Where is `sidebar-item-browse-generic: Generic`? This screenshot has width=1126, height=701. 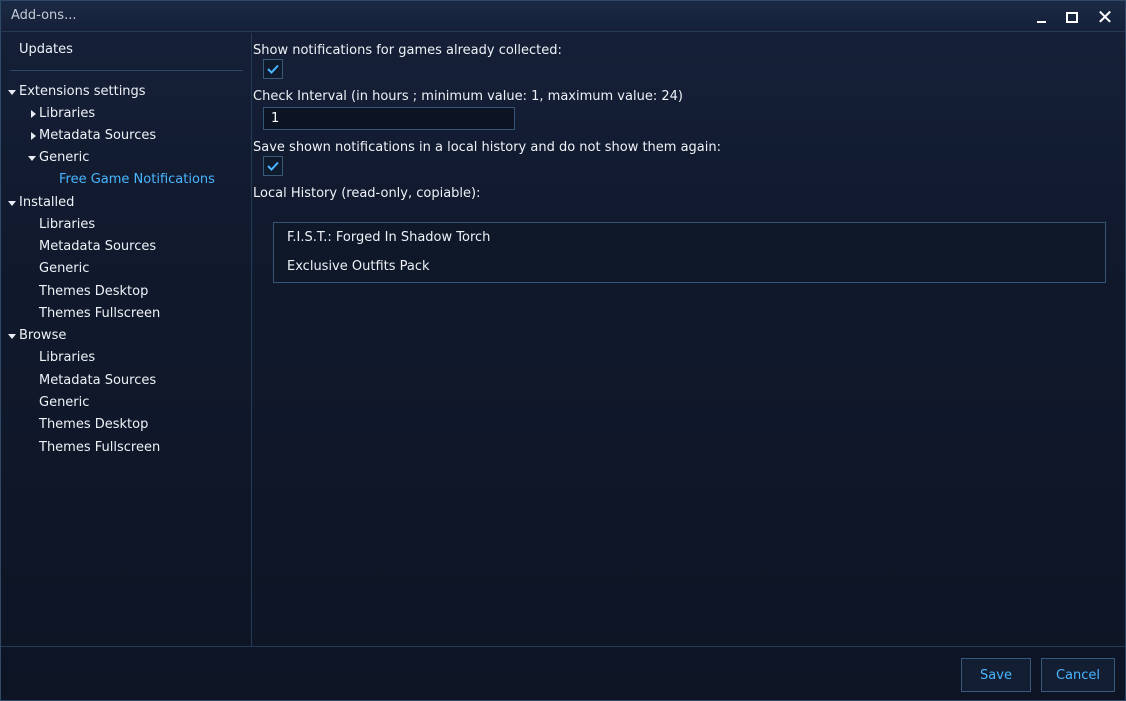 sidebar-item-browse-generic: Generic is located at coordinates (64, 402).